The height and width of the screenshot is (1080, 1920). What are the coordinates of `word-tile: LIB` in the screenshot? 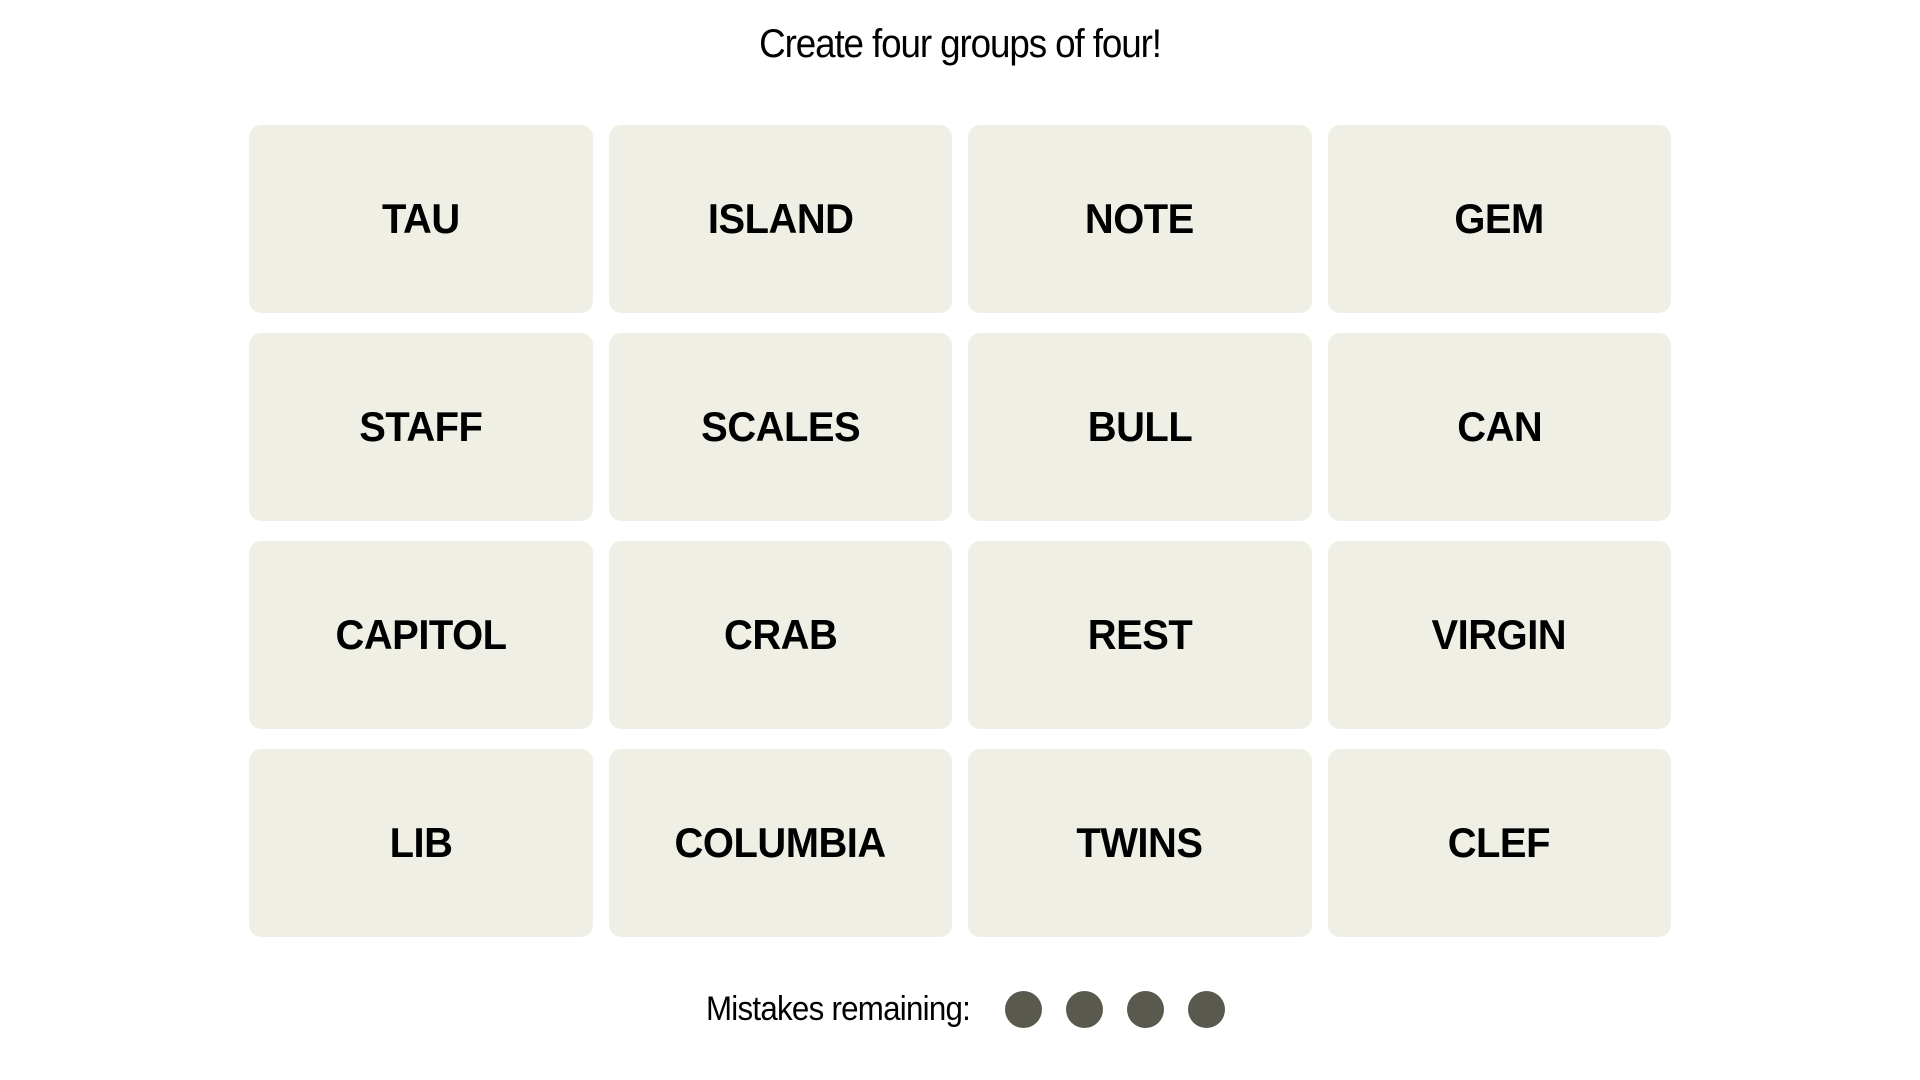 It's located at (421, 843).